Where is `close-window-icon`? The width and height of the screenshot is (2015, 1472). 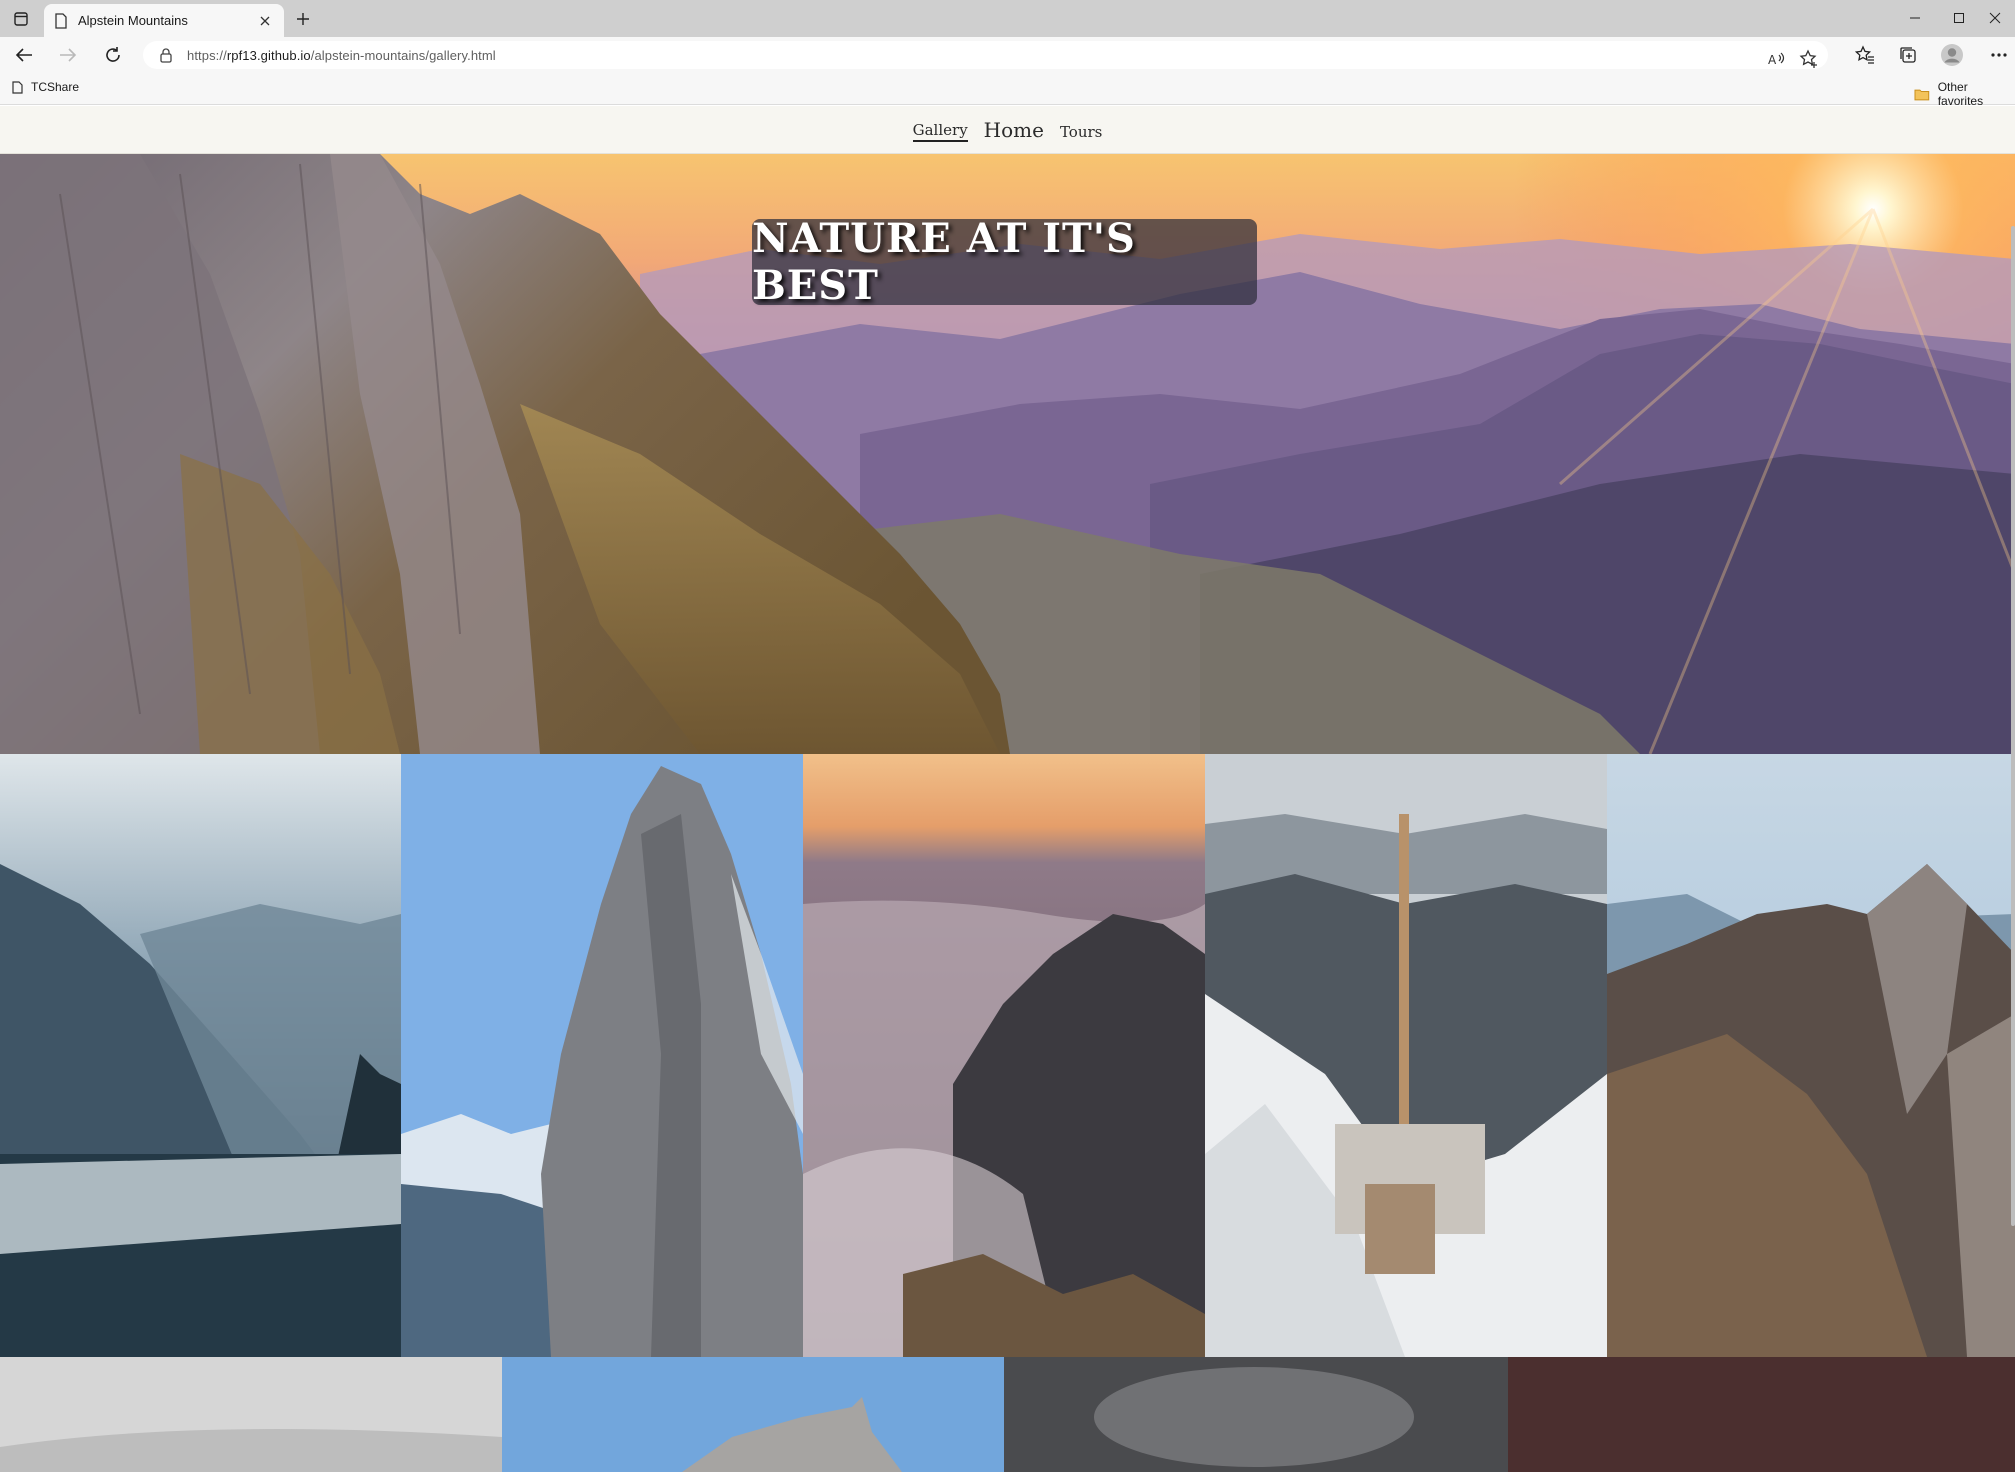
close-window-icon is located at coordinates (1995, 18).